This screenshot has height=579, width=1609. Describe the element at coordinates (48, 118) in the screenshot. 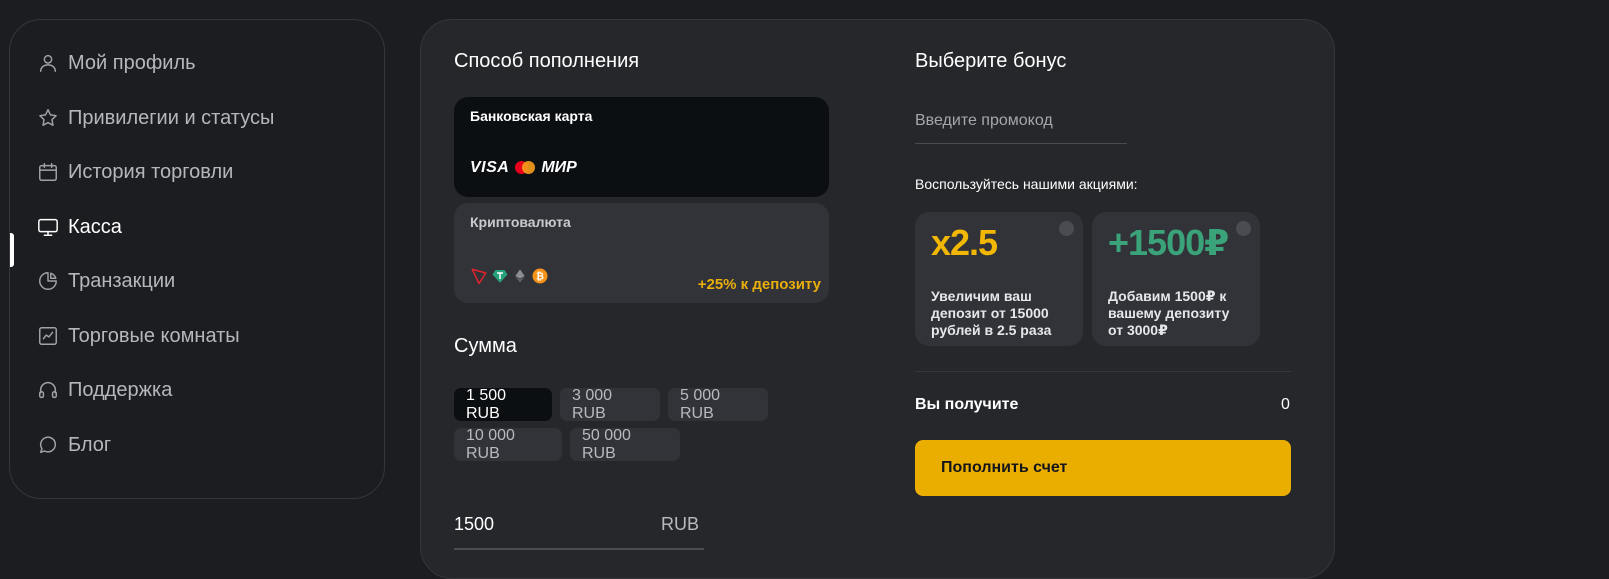

I see `star-icon` at that location.